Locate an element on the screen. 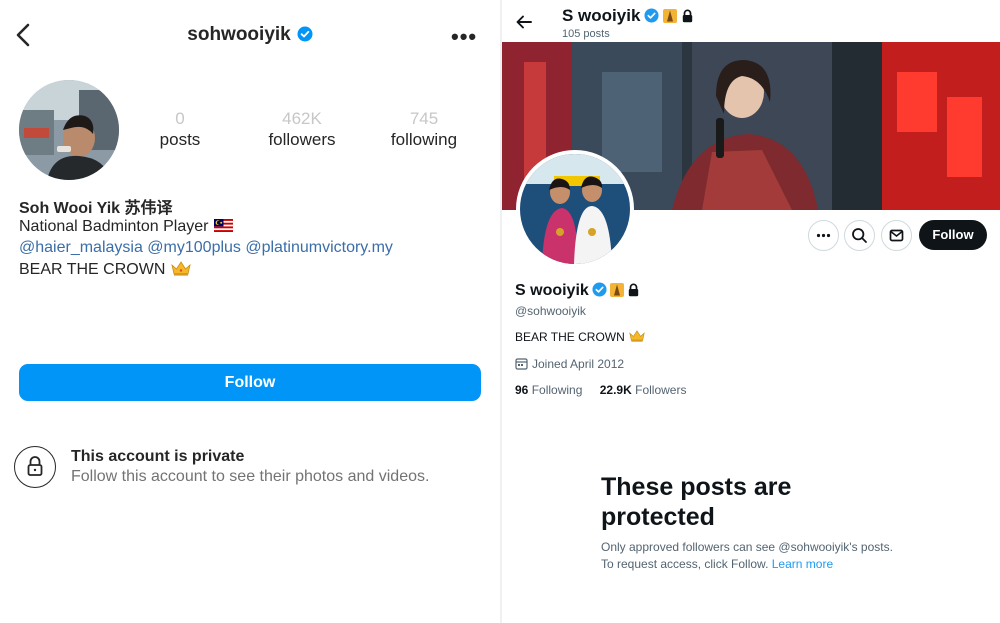 The image size is (1000, 623). search-icon is located at coordinates (859, 235).